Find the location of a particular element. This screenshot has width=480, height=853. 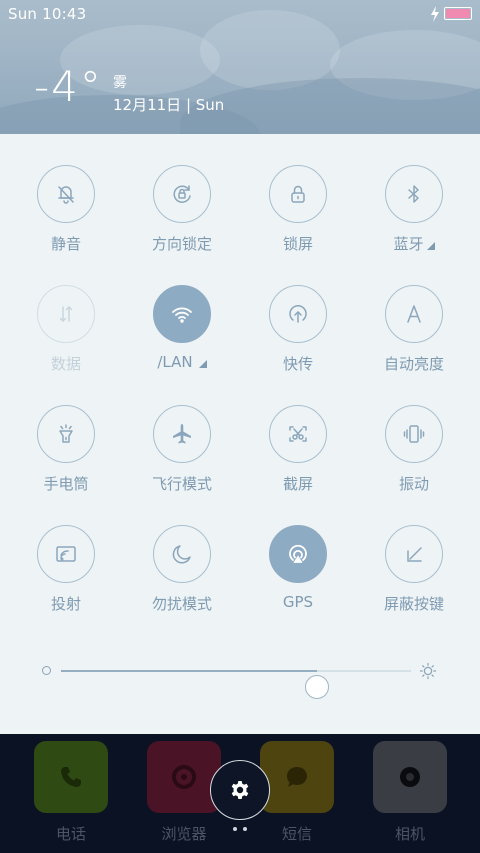

tile-label: 锁屏 is located at coordinates (297, 244).